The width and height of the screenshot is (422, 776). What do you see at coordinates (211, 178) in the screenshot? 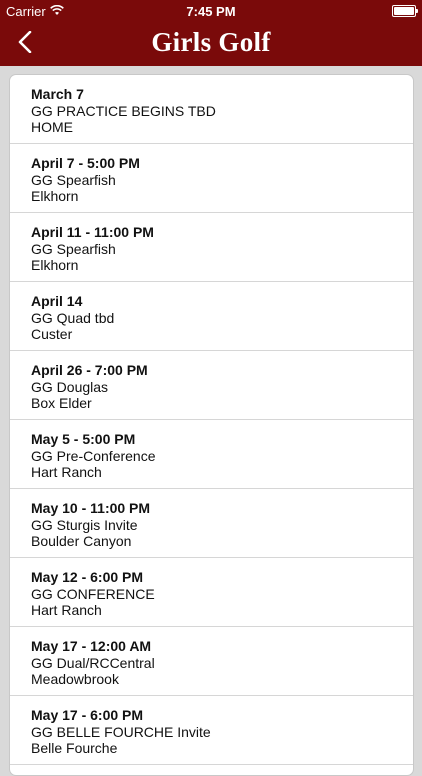
I see `list-item: April 7 - 5:00 PM GG Spearfish Elkhorn` at bounding box center [211, 178].